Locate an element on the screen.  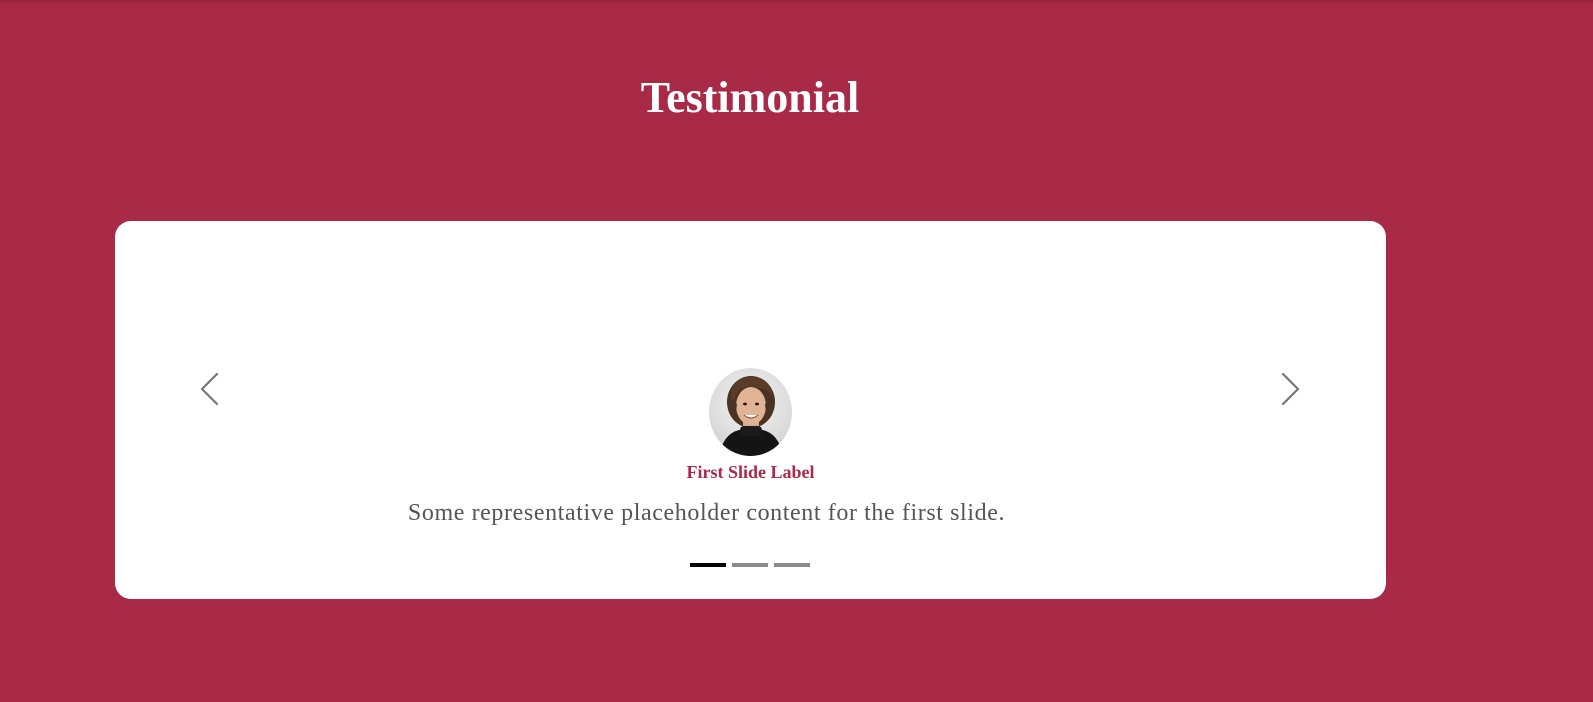
chevron-right-icon is located at coordinates (1290, 389).